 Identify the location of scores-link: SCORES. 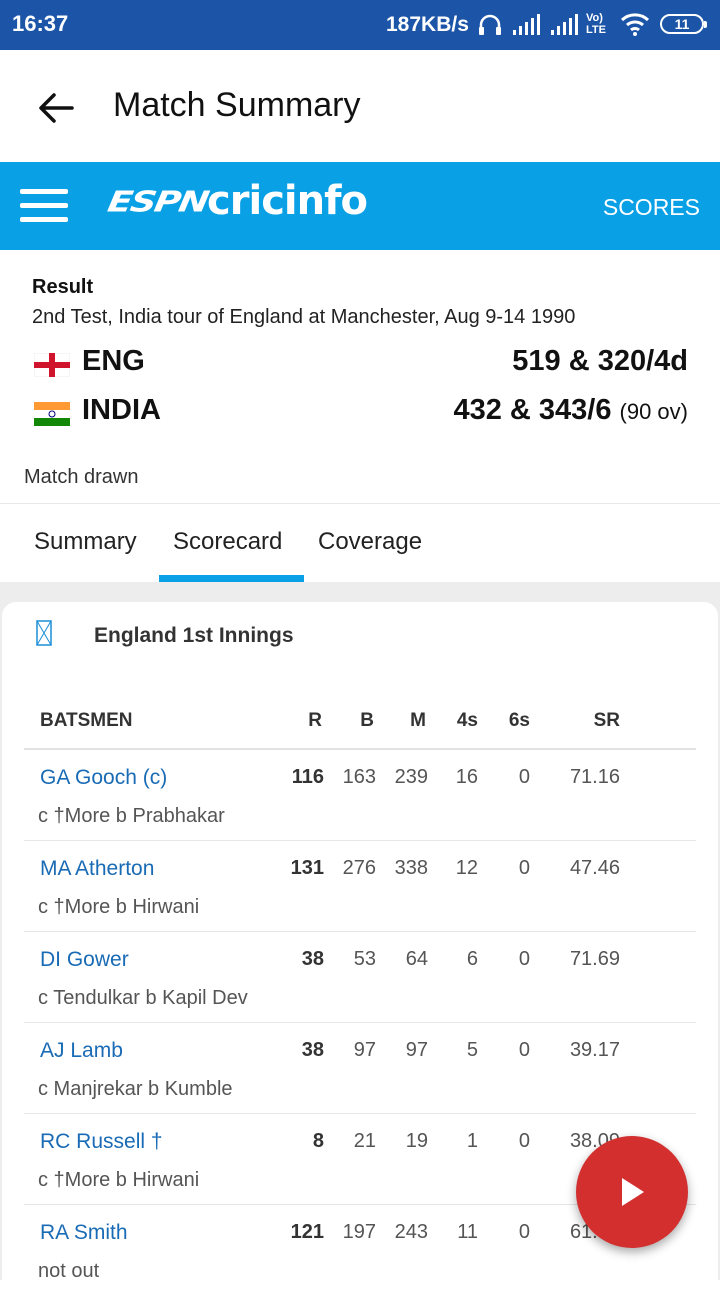
(651, 207).